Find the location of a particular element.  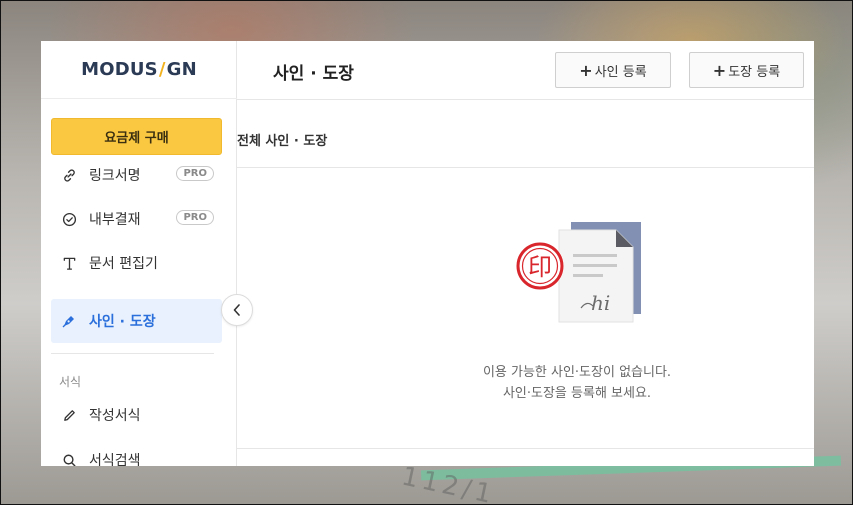

register-stamp-button: + 도장 등록 is located at coordinates (746, 70).